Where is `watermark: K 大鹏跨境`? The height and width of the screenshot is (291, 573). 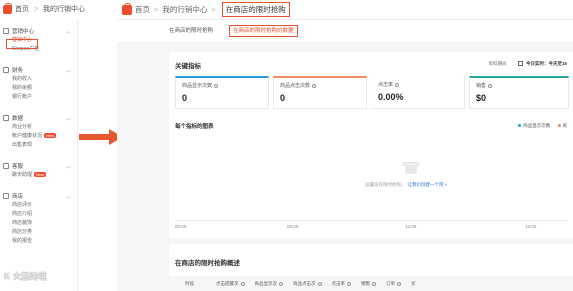 watermark: K 大鹏跨境 is located at coordinates (25, 276).